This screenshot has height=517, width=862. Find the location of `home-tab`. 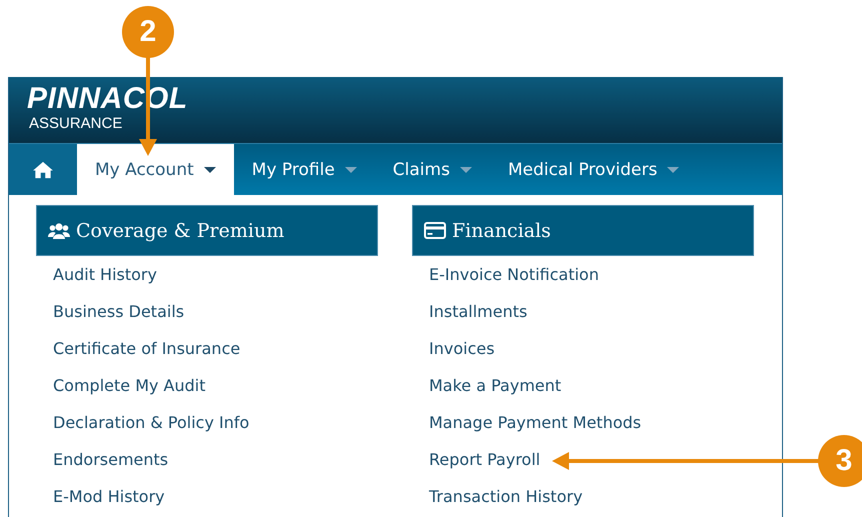

home-tab is located at coordinates (43, 169).